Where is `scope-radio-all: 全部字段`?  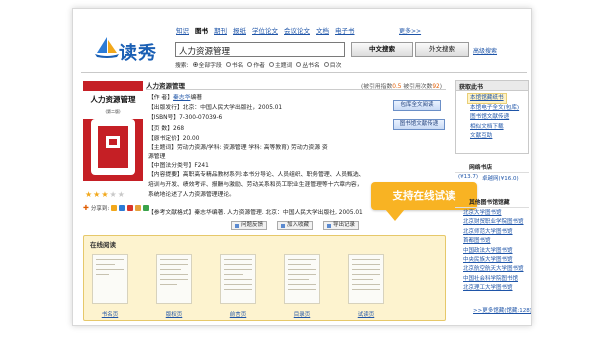
scope-radio-all: 全部字段 is located at coordinates (207, 64).